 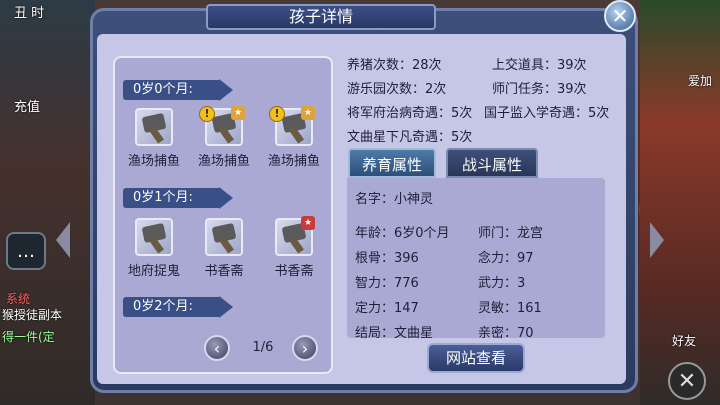 What do you see at coordinates (506, 258) in the screenshot?
I see `info-focus: 念力：97` at bounding box center [506, 258].